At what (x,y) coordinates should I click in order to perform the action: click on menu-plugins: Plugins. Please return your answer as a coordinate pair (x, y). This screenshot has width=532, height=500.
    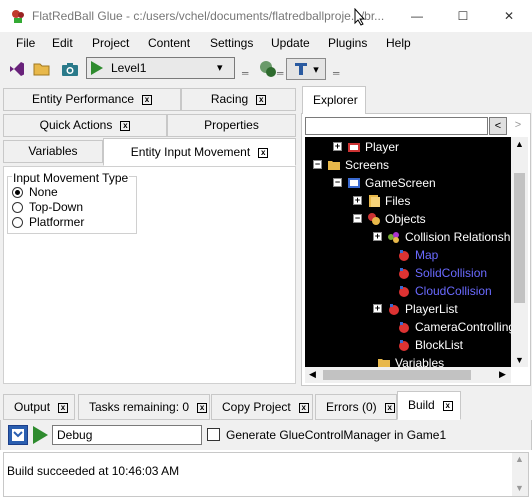
    Looking at the image, I should click on (347, 43).